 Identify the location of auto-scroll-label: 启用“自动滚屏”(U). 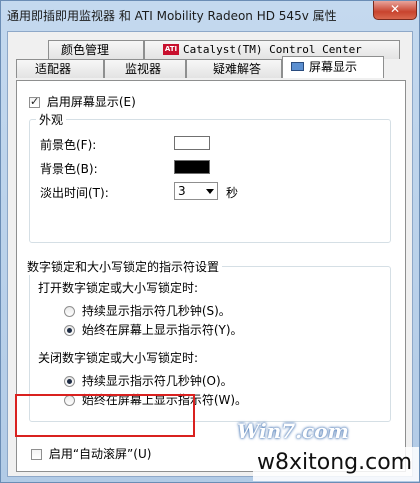
(100, 454).